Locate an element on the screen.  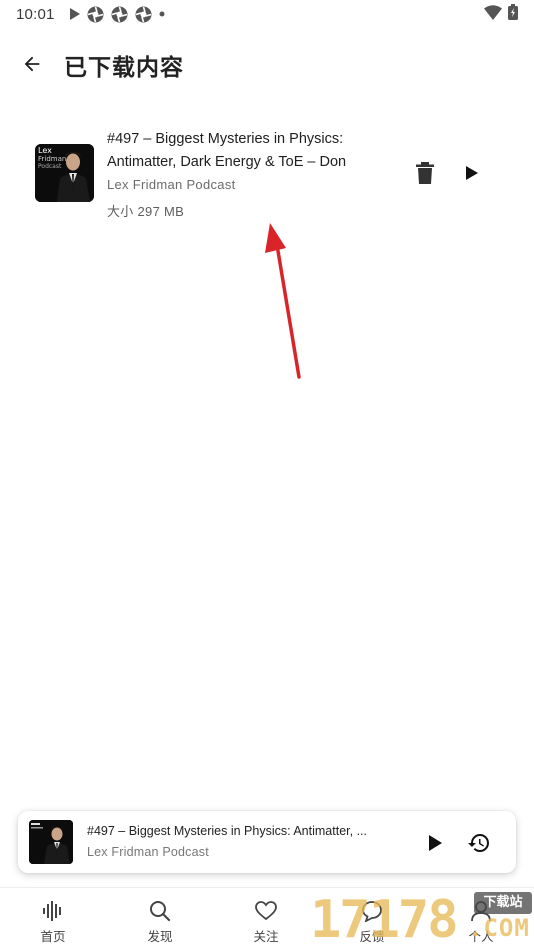
wifi-icon is located at coordinates (493, 14).